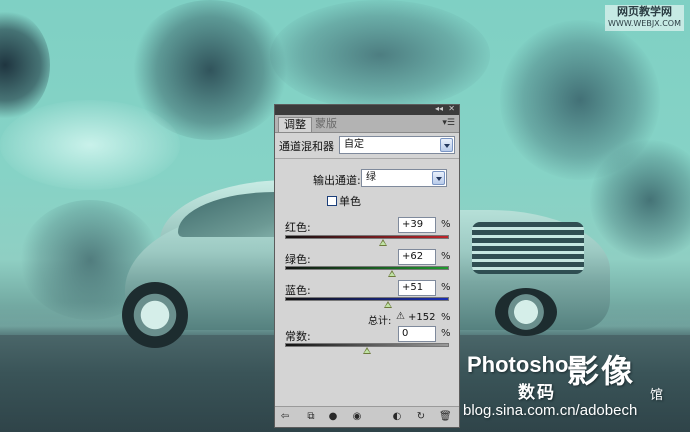 The width and height of the screenshot is (690, 432). What do you see at coordinates (326, 124) in the screenshot?
I see `tab-masks: 蒙版` at bounding box center [326, 124].